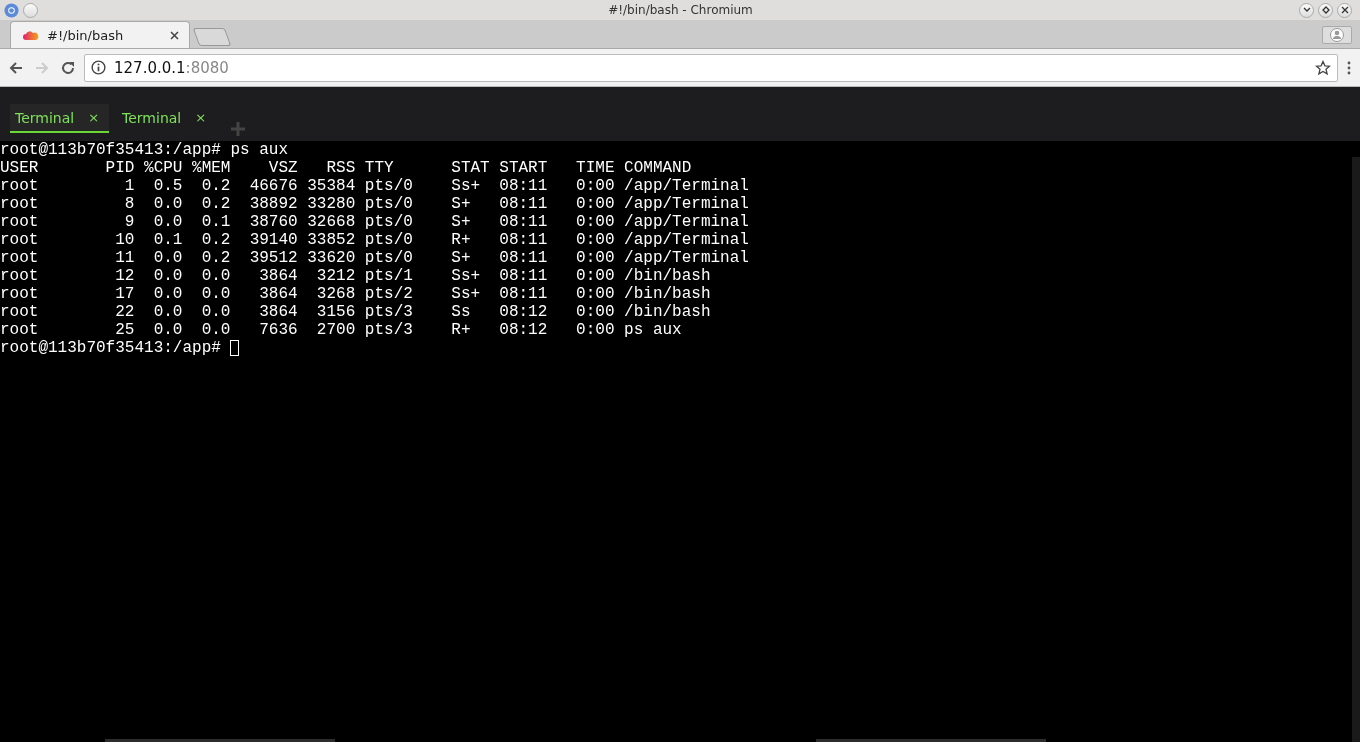 The image size is (1360, 742). What do you see at coordinates (110, 348) in the screenshot?
I see `terminal-prompt: root@113b70f35413:/app#` at bounding box center [110, 348].